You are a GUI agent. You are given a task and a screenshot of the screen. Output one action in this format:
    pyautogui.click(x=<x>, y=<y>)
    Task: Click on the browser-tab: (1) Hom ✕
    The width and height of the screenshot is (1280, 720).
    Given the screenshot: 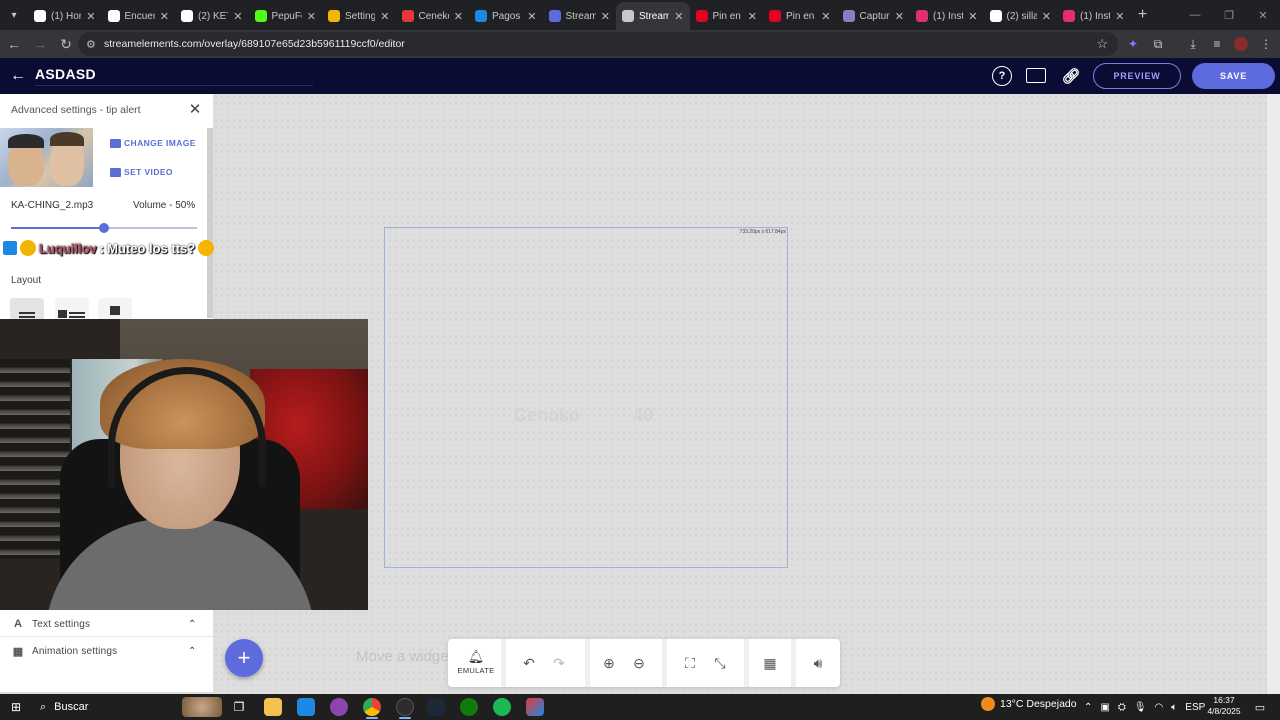 What is the action you would take?
    pyautogui.click(x=65, y=16)
    